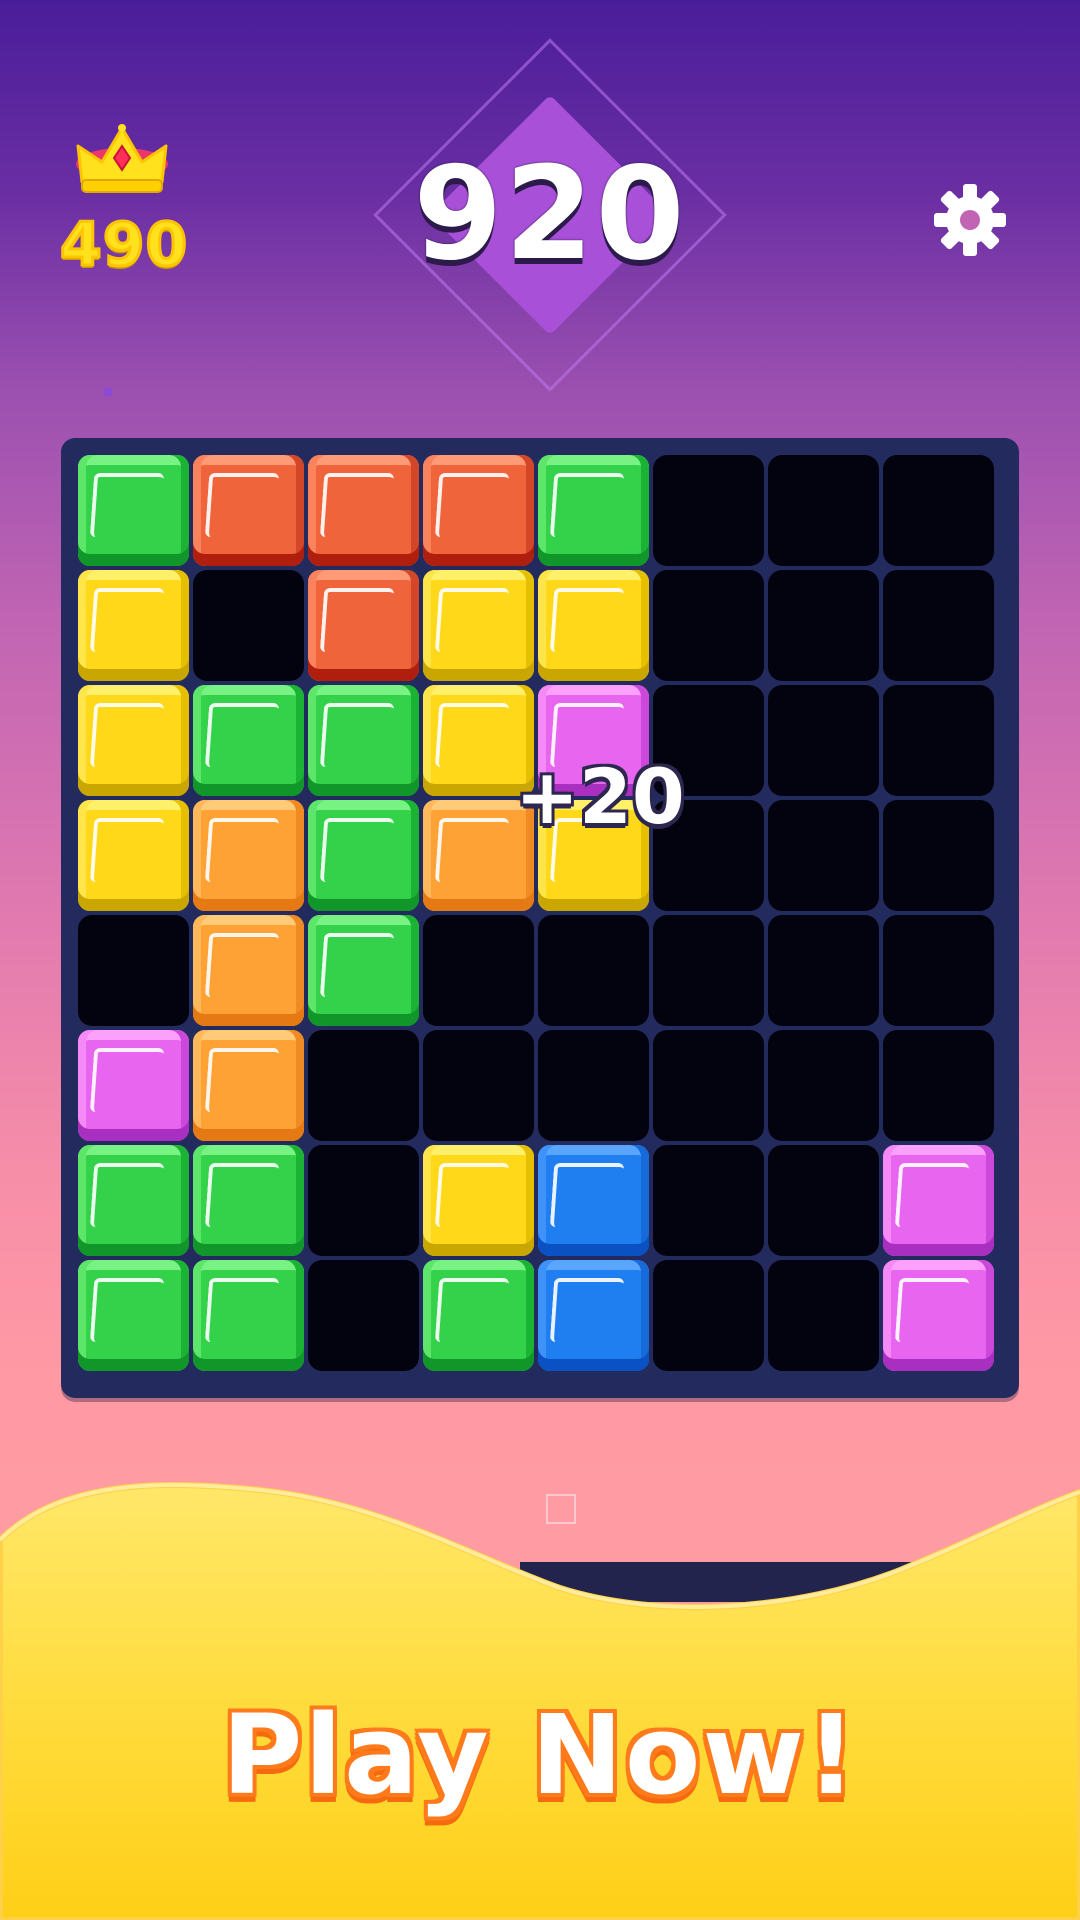 The image size is (1080, 1920). I want to click on best-score-panel: 490, so click(124, 201).